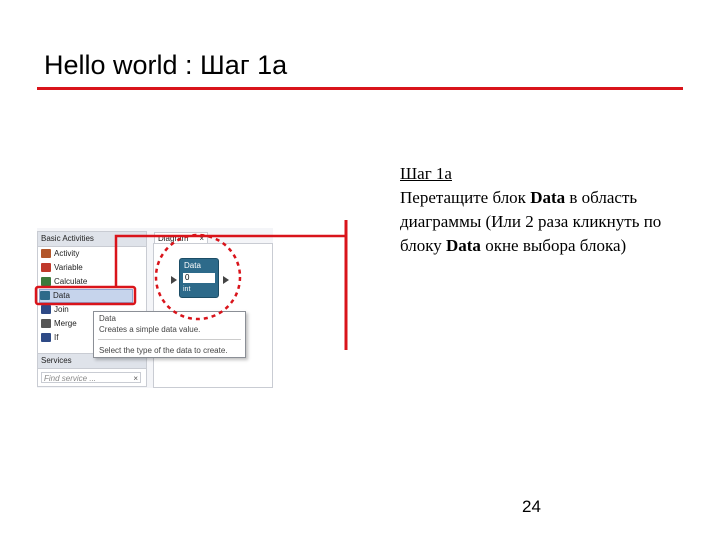 This screenshot has width=720, height=540. Describe the element at coordinates (46, 310) in the screenshot. I see `join-icon` at that location.